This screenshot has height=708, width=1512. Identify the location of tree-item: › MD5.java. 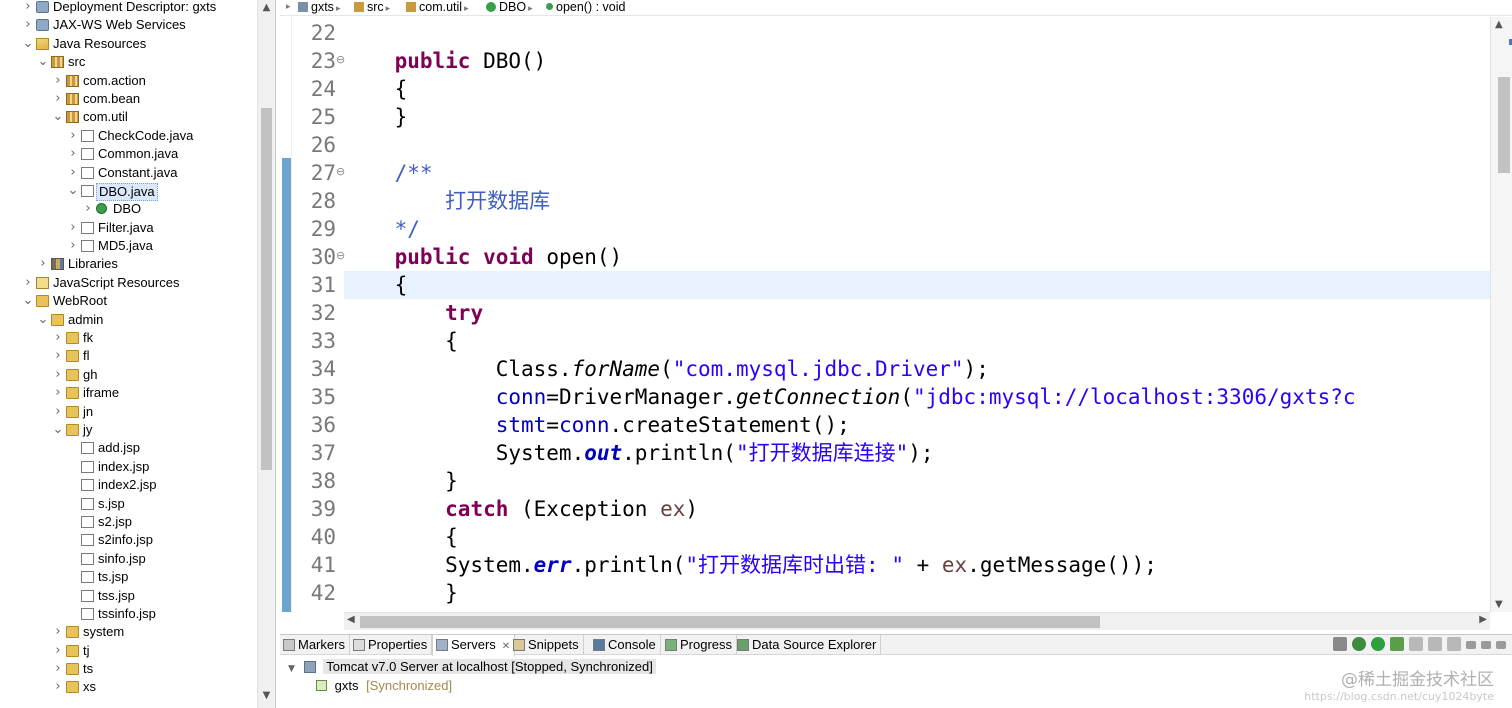
(129, 246).